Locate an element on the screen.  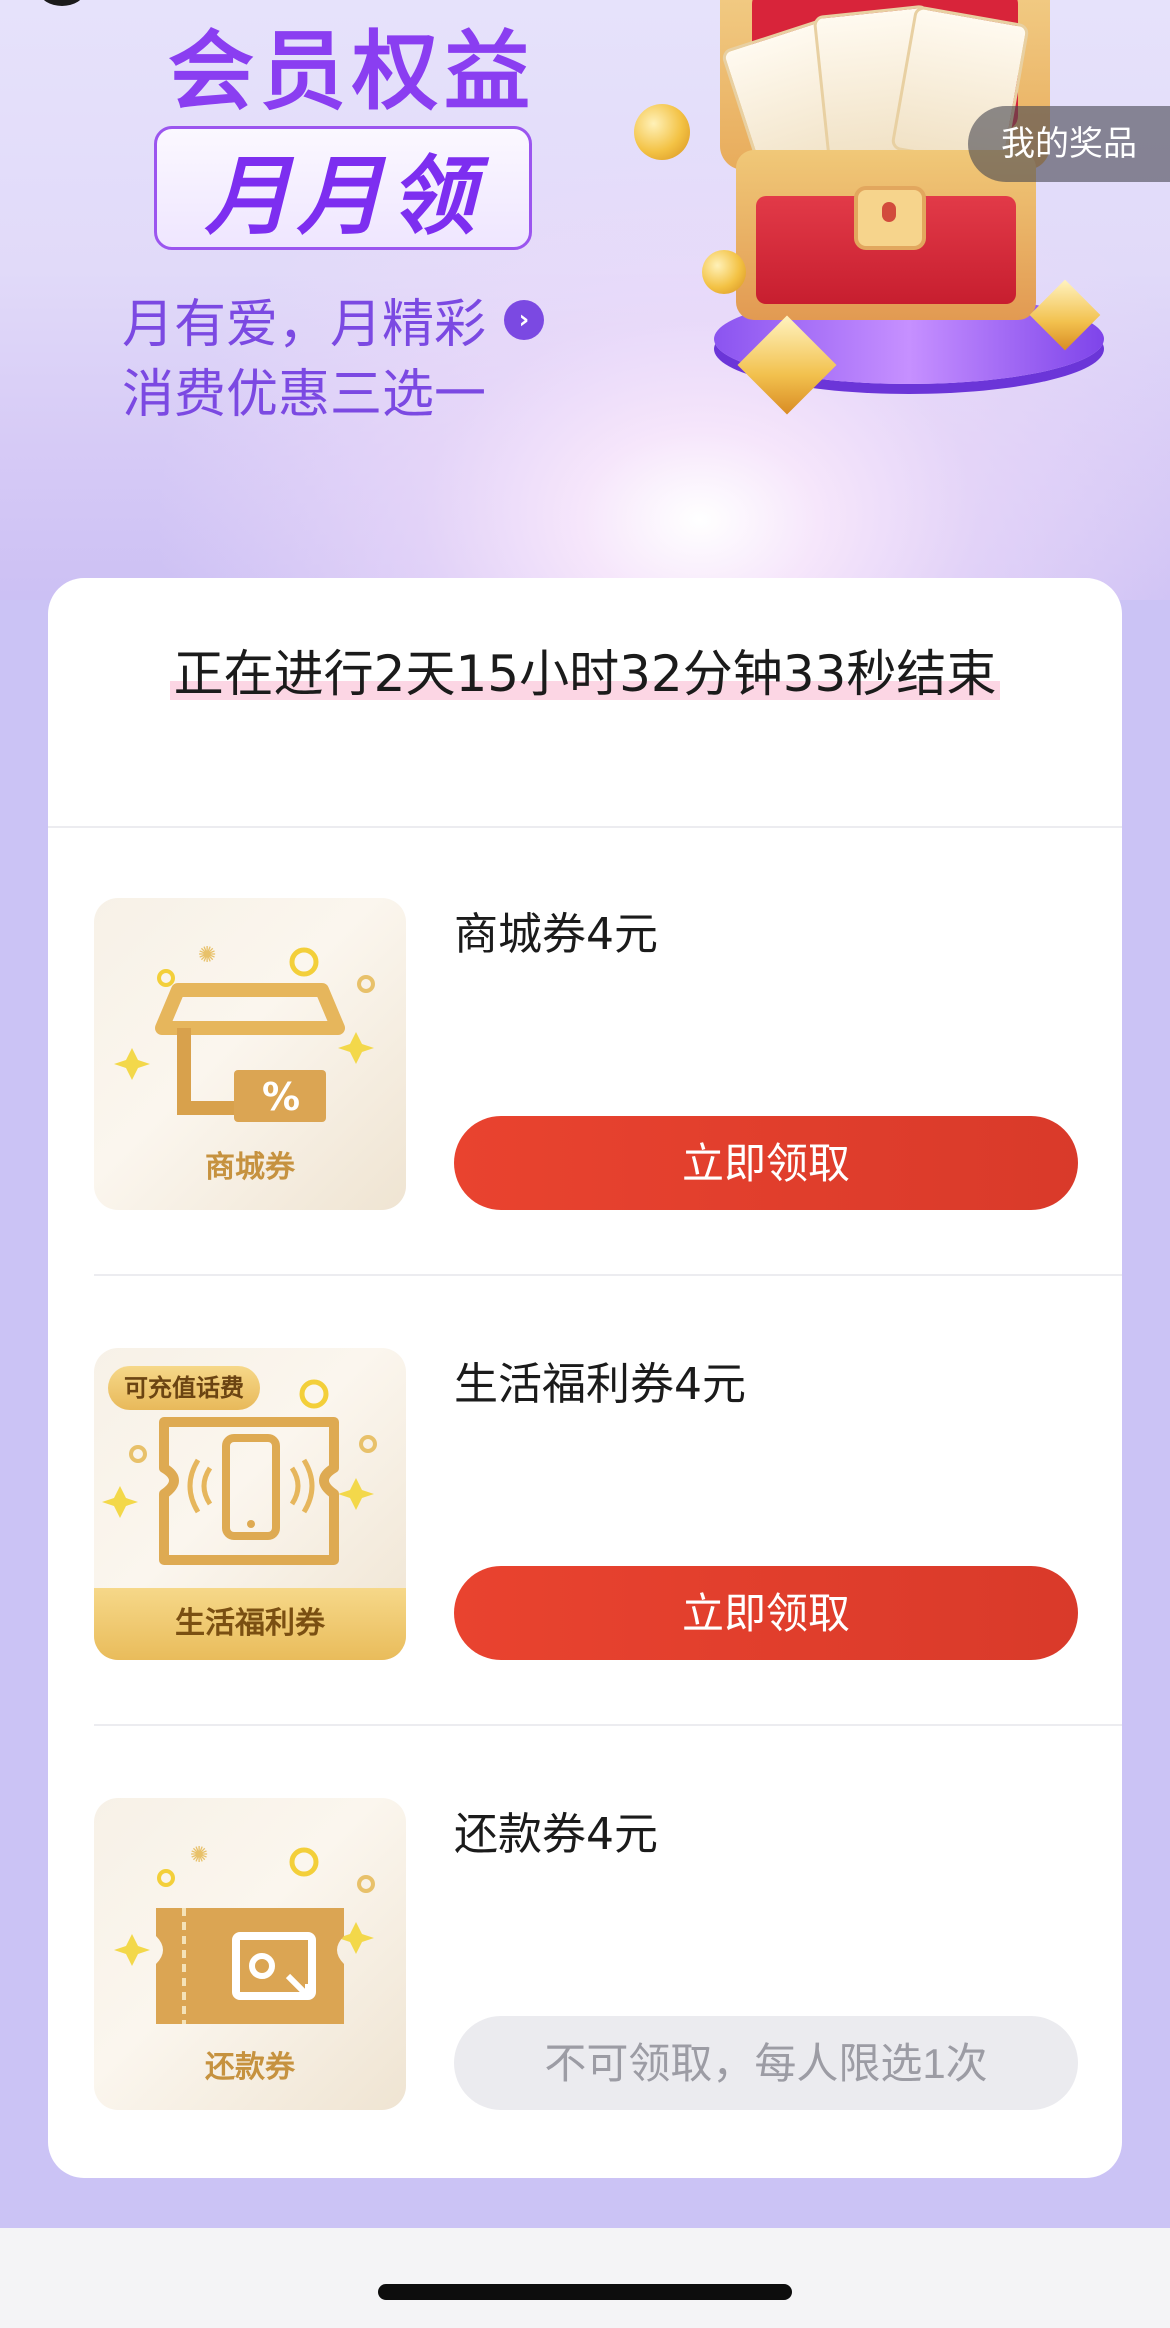
item-title: 还款券4元 is located at coordinates (556, 1834).